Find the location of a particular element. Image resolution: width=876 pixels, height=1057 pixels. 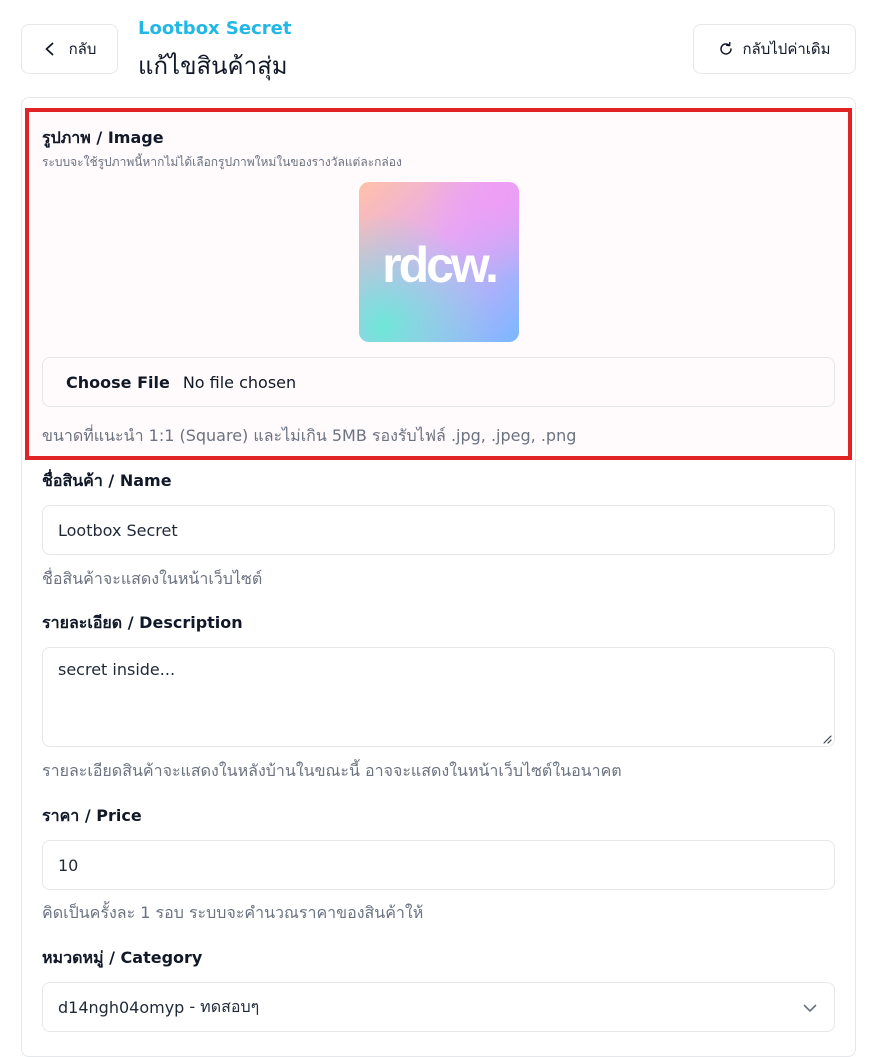

description-label: รายละเอียด / Description is located at coordinates (142, 622).